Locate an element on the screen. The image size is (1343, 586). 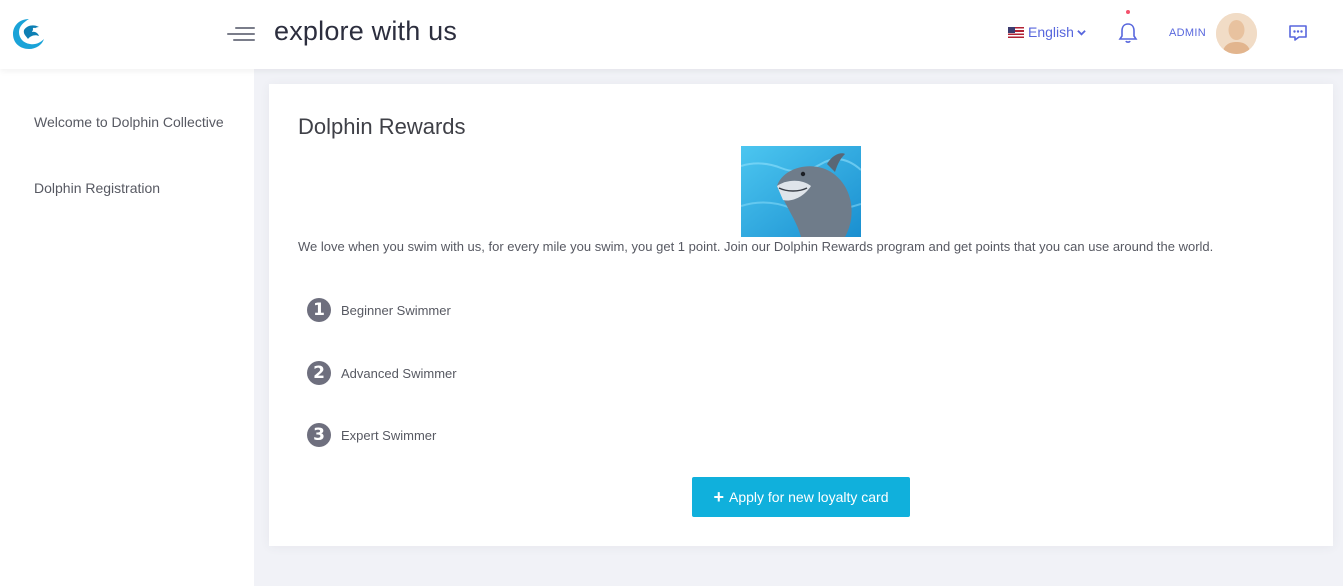
hamburger-icon is located at coordinates (245, 28).